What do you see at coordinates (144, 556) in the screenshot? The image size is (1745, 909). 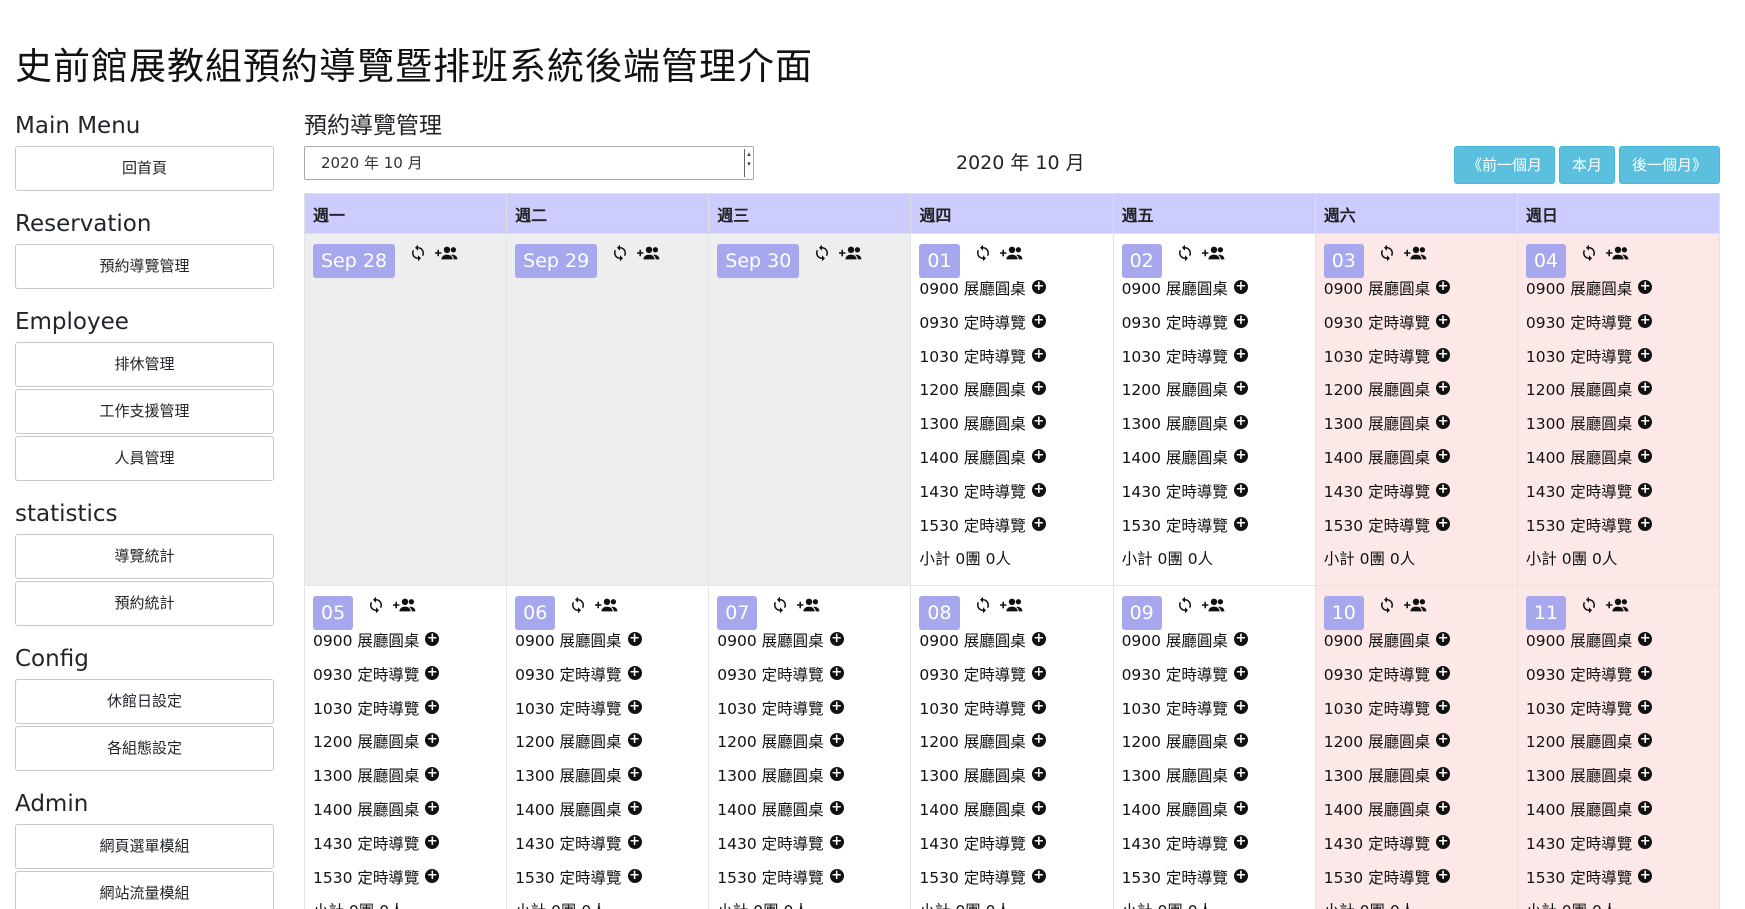 I see `sidebar-button: 導覽統計` at bounding box center [144, 556].